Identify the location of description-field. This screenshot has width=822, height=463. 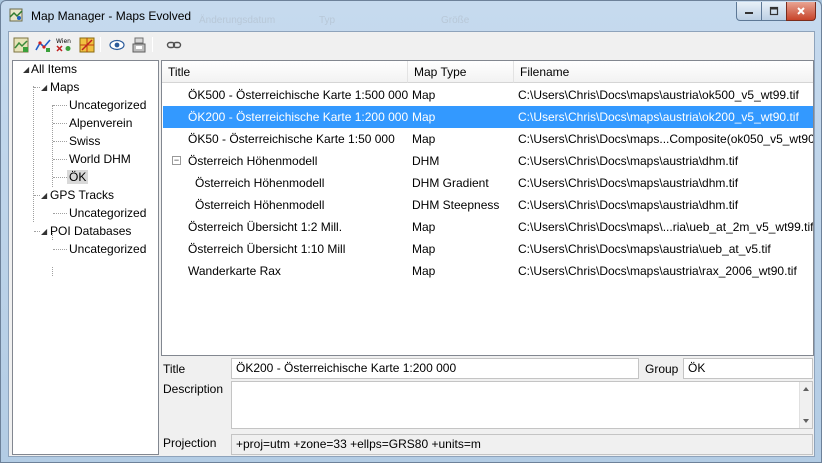
(522, 405).